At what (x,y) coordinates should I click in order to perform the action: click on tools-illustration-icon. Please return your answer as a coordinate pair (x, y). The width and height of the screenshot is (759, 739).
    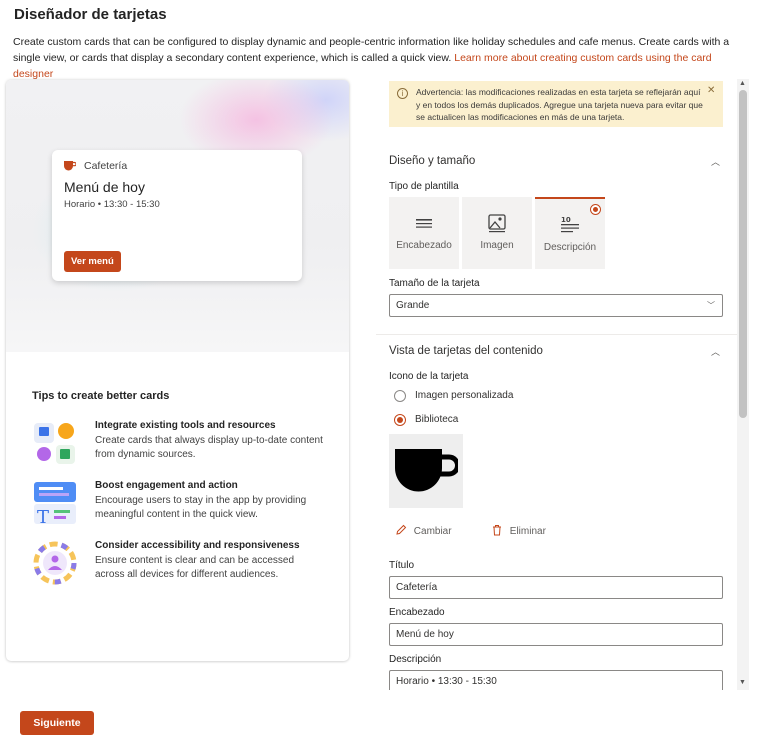
    Looking at the image, I should click on (54, 443).